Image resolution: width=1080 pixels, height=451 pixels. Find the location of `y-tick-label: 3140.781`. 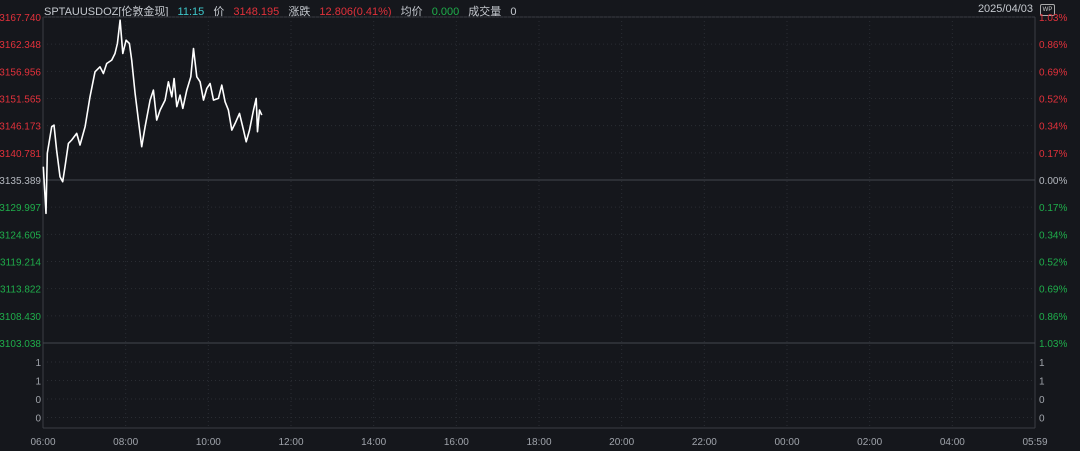

y-tick-label: 3140.781 is located at coordinates (20, 154).